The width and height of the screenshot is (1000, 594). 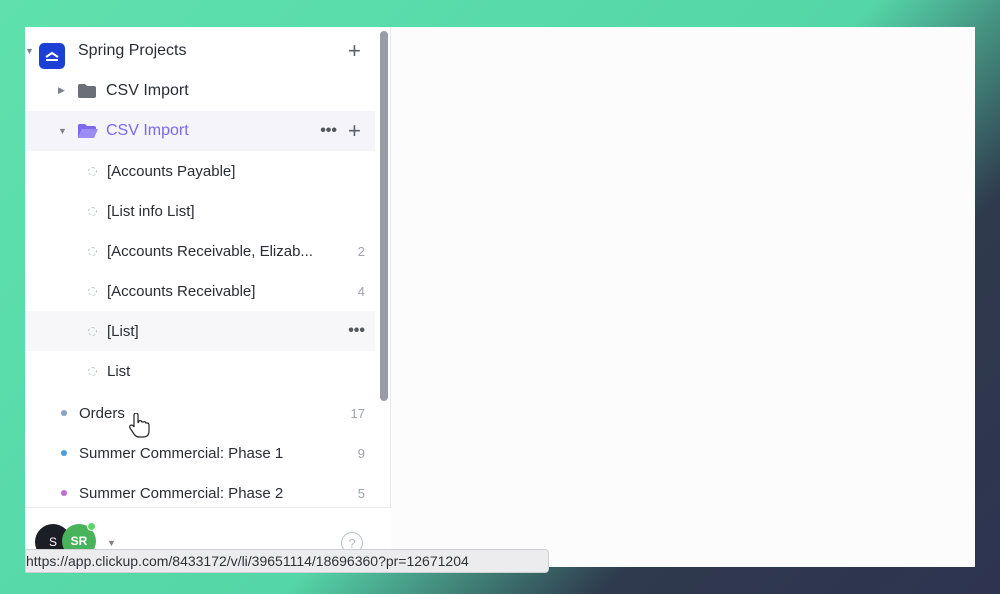 I want to click on space-name: Spring Projects, so click(x=132, y=50).